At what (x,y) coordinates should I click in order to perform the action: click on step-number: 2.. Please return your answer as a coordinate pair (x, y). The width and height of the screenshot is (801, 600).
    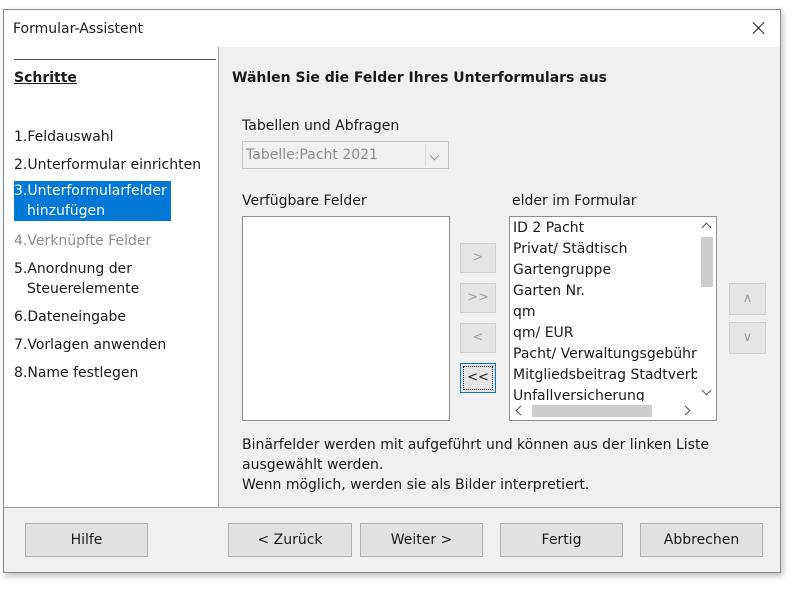
    Looking at the image, I should click on (21, 165).